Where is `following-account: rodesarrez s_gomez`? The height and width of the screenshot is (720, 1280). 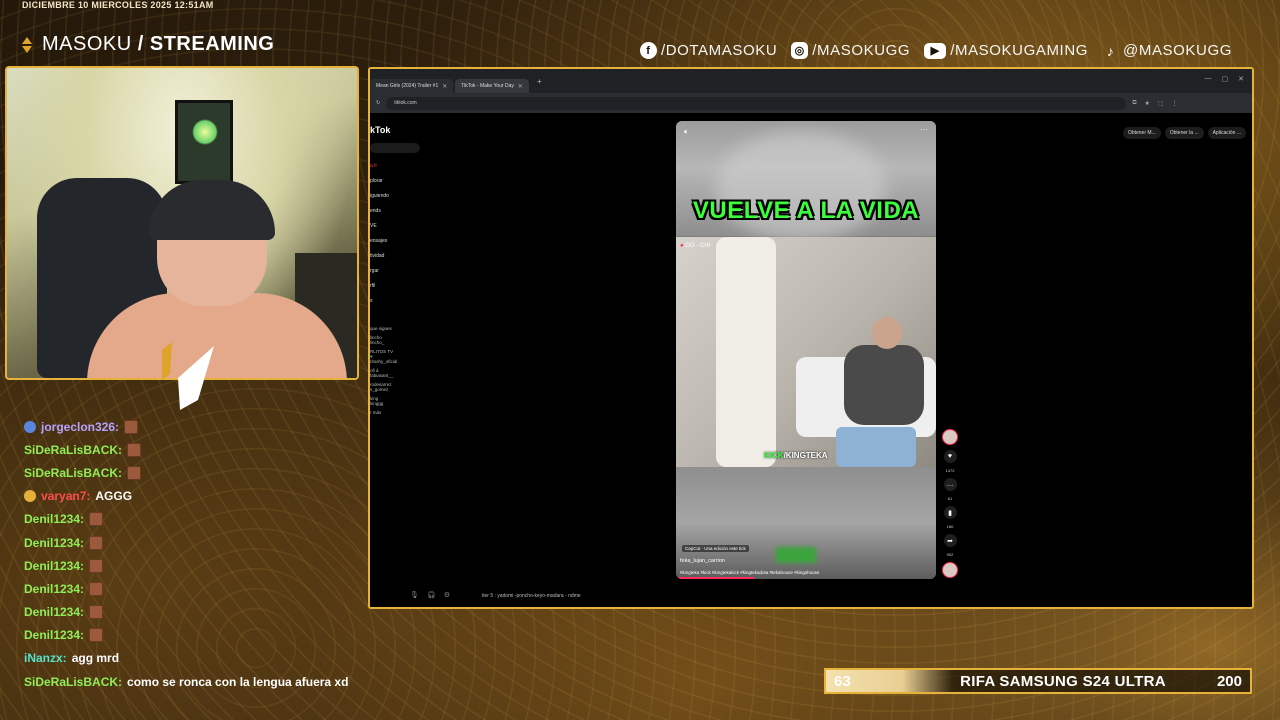 following-account: rodesarrez s_gomez is located at coordinates (383, 387).